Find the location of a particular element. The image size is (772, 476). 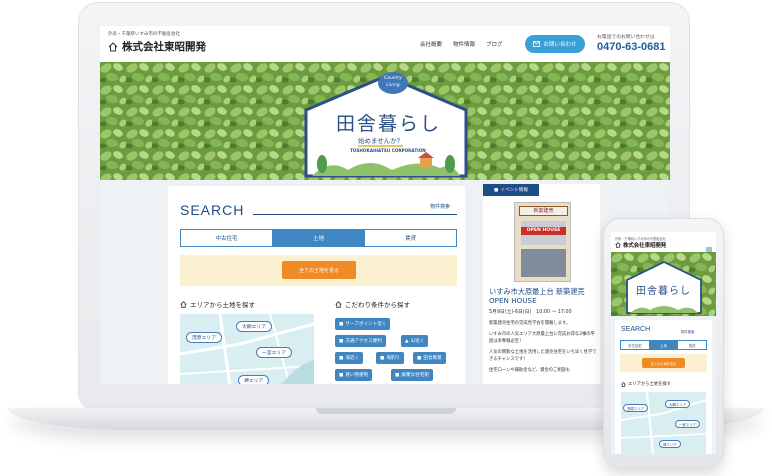

chip-label: 田舎風景 is located at coordinates (432, 358).